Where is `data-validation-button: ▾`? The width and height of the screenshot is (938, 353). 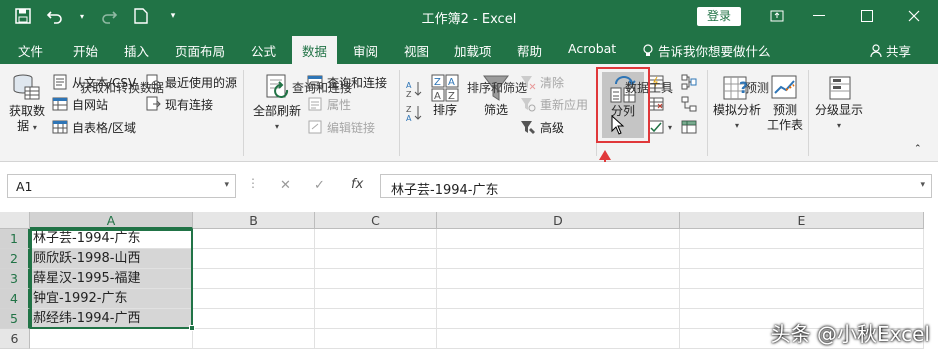
data-validation-button: ▾ is located at coordinates (660, 127).